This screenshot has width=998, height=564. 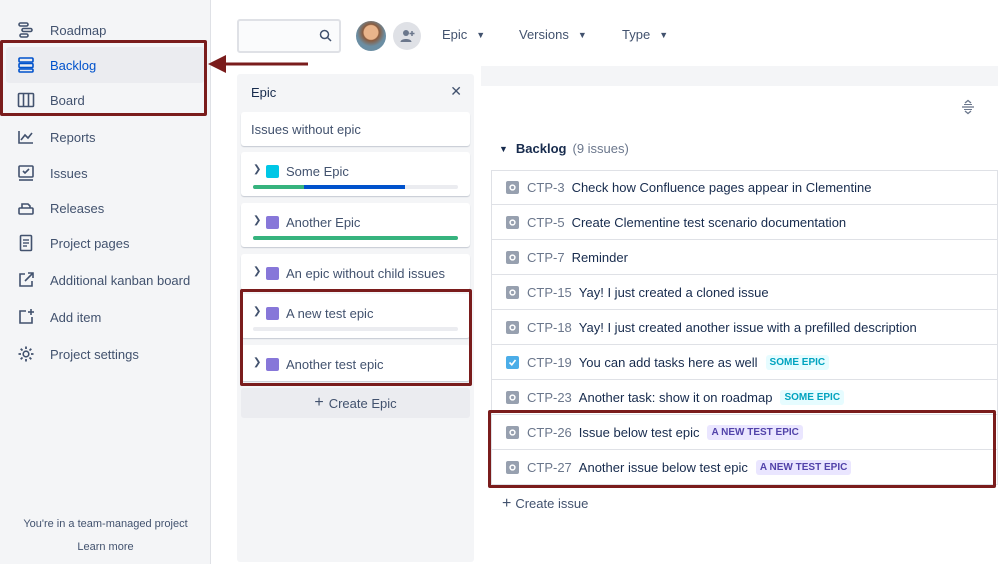 What do you see at coordinates (968, 108) in the screenshot?
I see `collapse-expand-icon` at bounding box center [968, 108].